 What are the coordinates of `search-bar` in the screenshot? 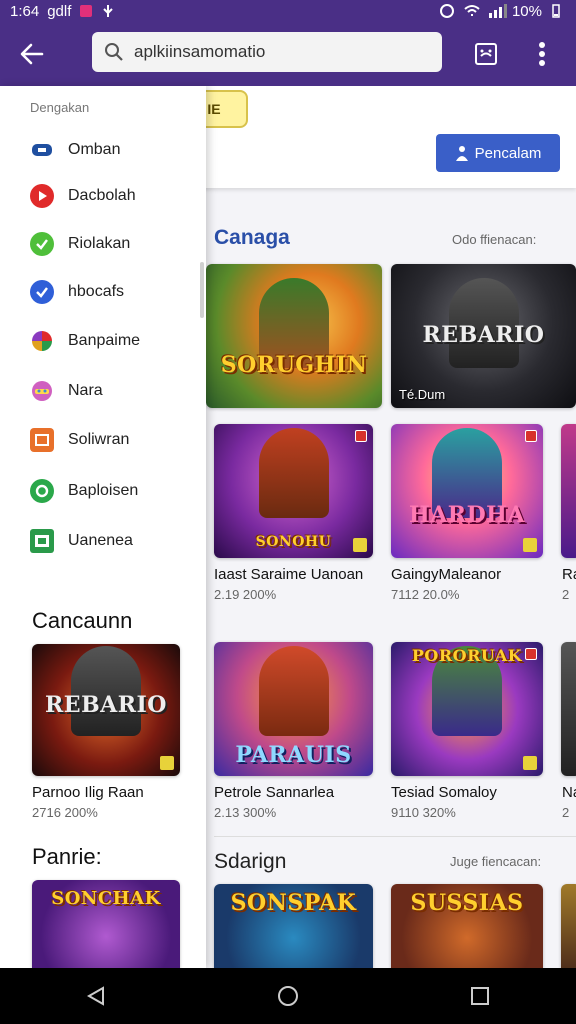 It's located at (267, 52).